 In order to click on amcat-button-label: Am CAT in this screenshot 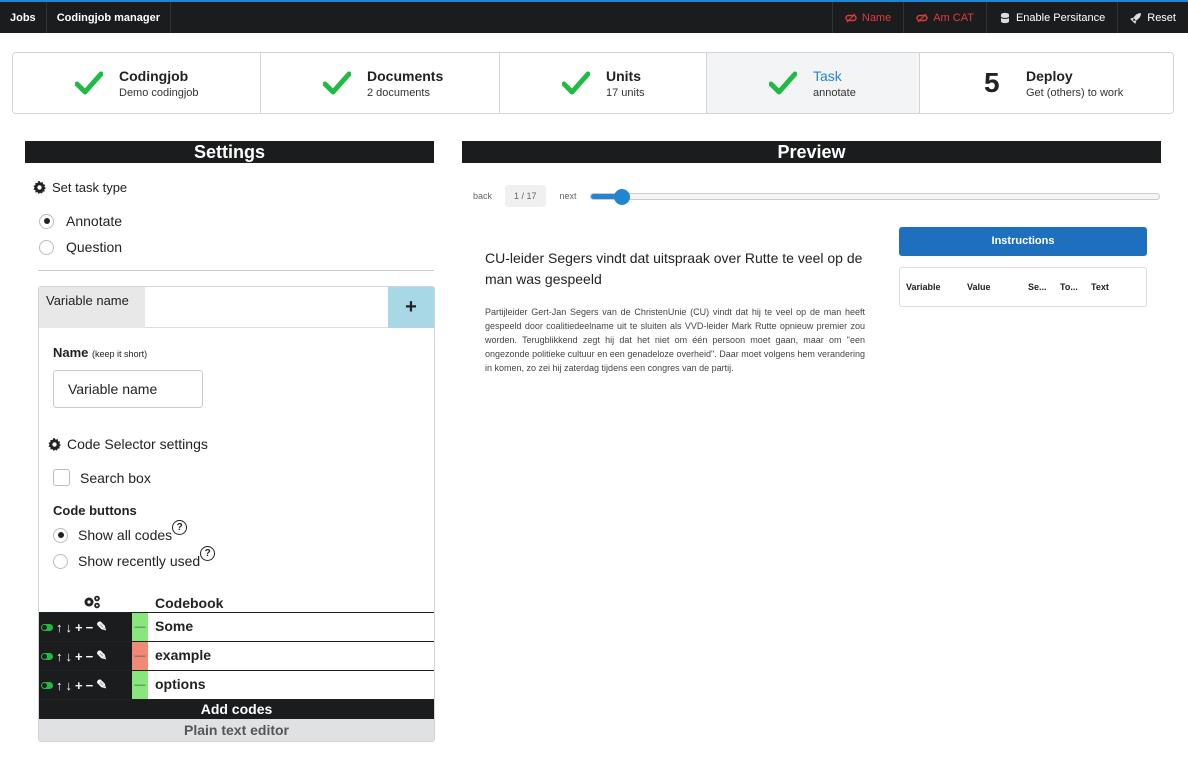, I will do `click(953, 17)`.